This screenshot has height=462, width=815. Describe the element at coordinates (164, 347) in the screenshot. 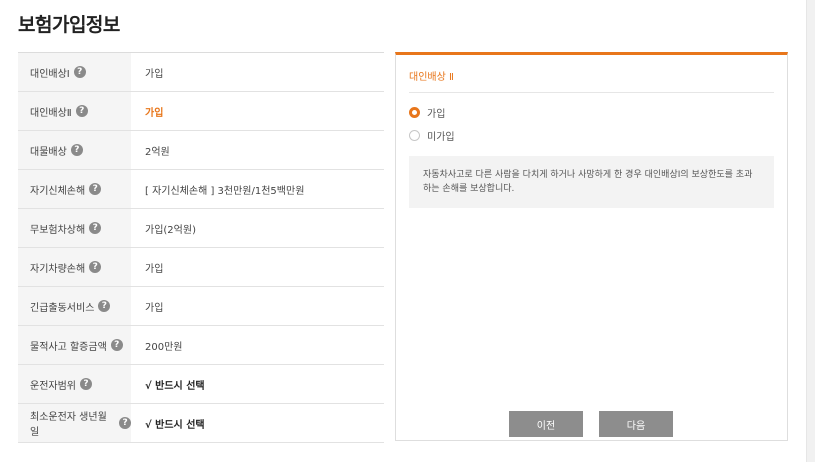

I see `row-value: 200만원` at that location.